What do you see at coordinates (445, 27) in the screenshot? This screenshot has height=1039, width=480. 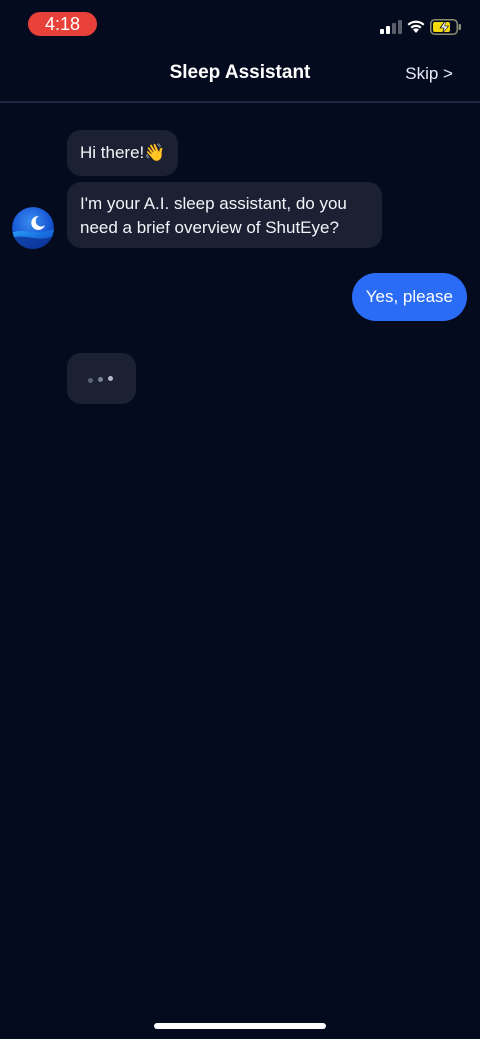 I see `battery-charging-icon` at bounding box center [445, 27].